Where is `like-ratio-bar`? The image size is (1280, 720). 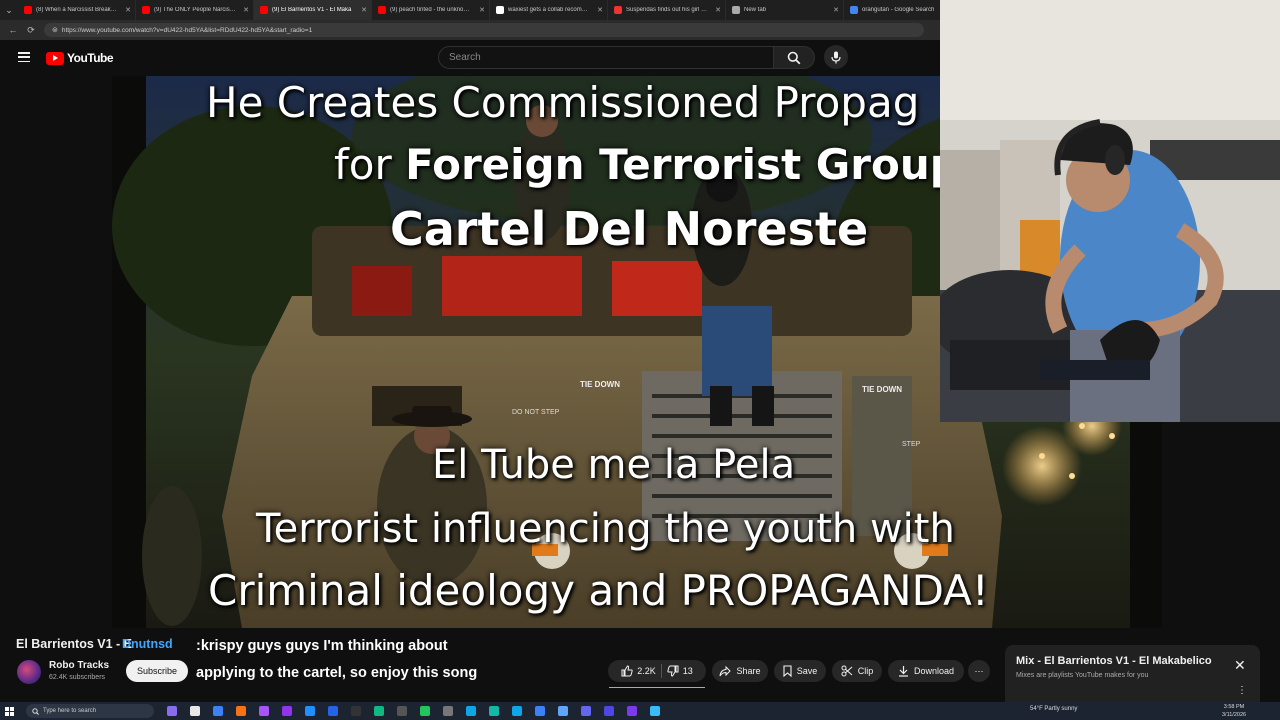 like-ratio-bar is located at coordinates (657, 687).